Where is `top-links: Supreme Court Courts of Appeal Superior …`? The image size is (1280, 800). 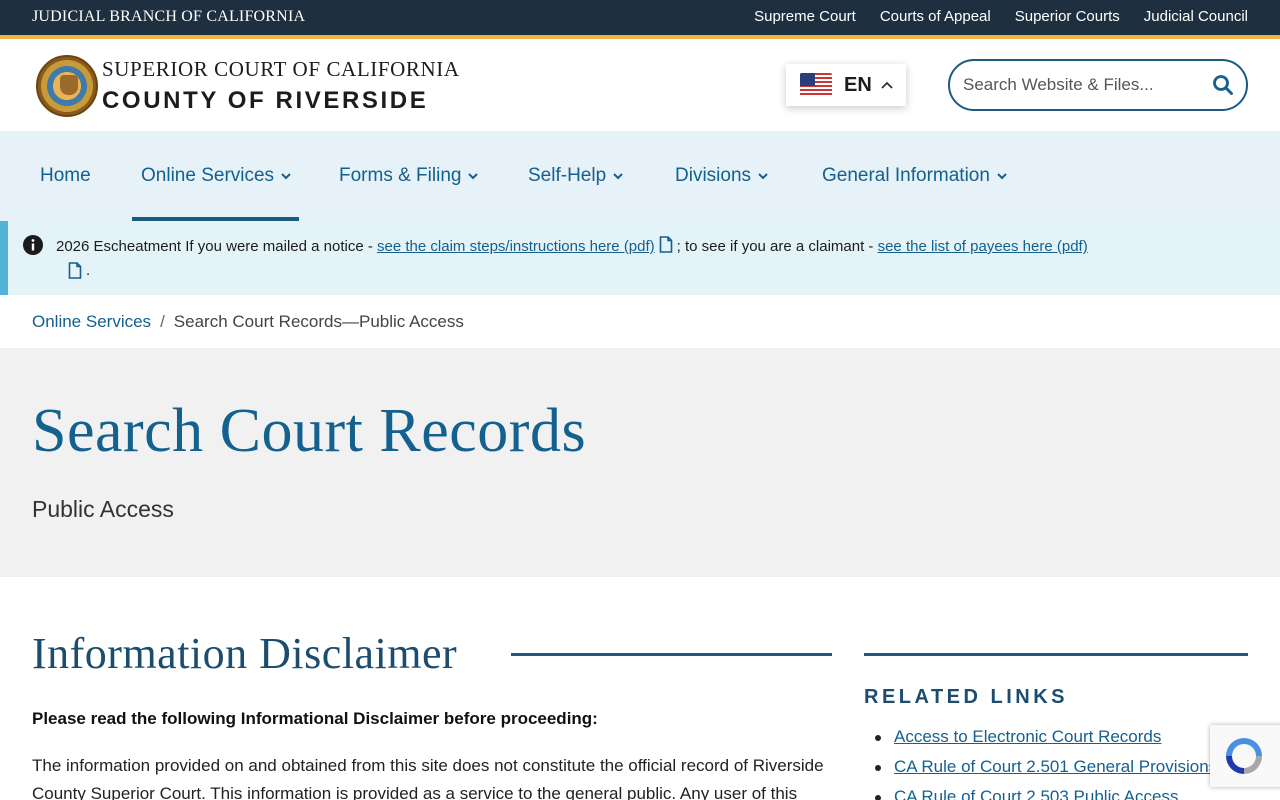
top-links: Supreme Court Courts of Appeal Superior … is located at coordinates (1001, 16).